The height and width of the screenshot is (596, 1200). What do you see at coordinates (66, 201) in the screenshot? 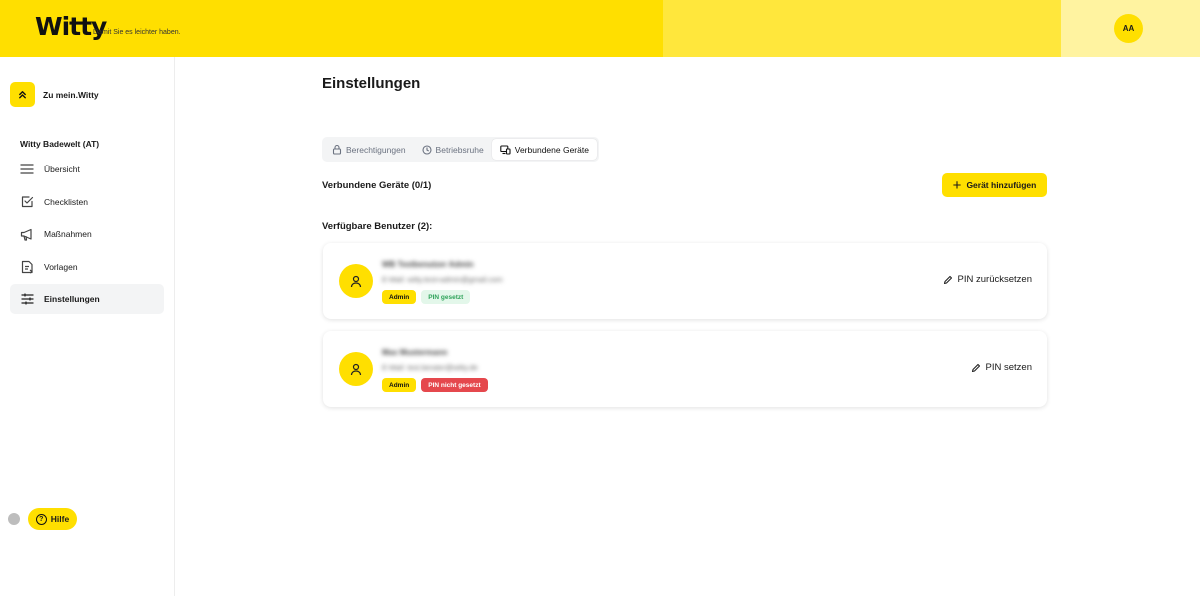
I see `sidebar-item-label: Checklisten` at bounding box center [66, 201].